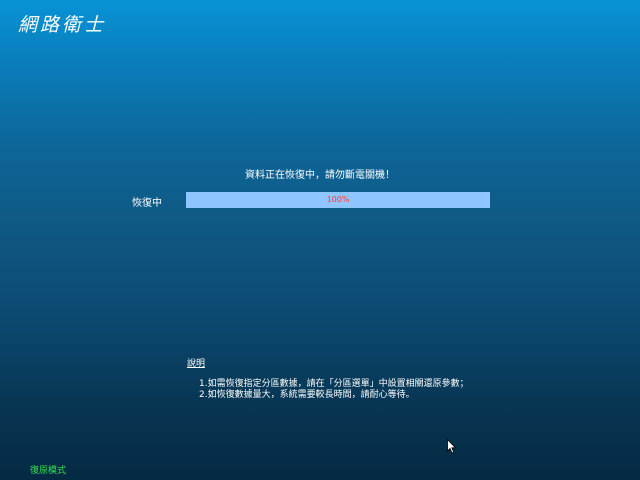 The width and height of the screenshot is (640, 480). What do you see at coordinates (147, 203) in the screenshot?
I see `progress-label: 恢復中` at bounding box center [147, 203].